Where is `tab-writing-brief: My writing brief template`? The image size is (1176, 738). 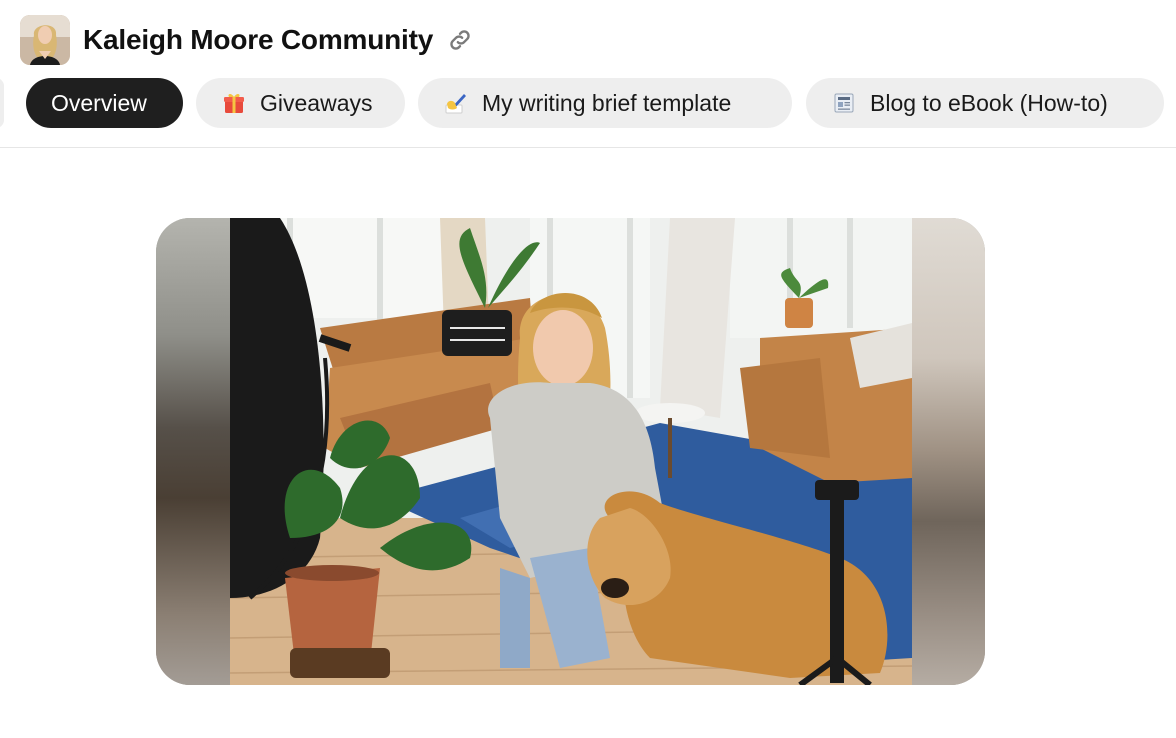
tab-writing-brief: My writing brief template is located at coordinates (605, 103).